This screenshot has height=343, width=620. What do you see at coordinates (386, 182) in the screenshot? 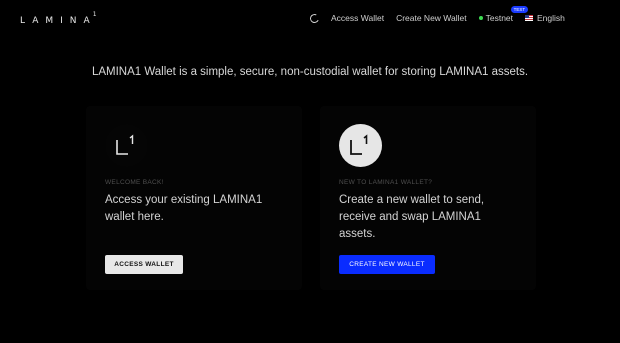
I see `card-eyebrow: NEW TO LAMINA1 WALLET?` at bounding box center [386, 182].